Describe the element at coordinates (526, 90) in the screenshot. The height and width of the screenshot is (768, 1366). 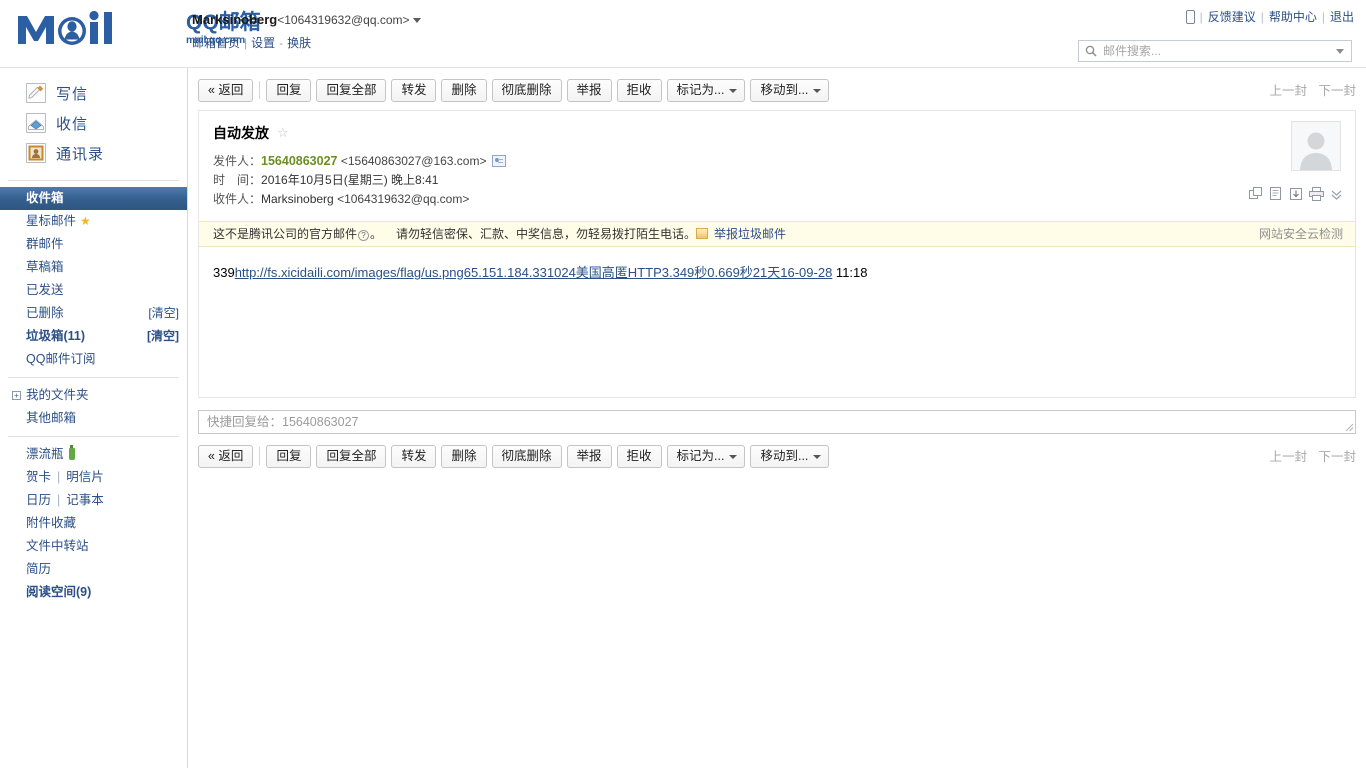
I see `delete-permanently-button: 彻底删除` at that location.